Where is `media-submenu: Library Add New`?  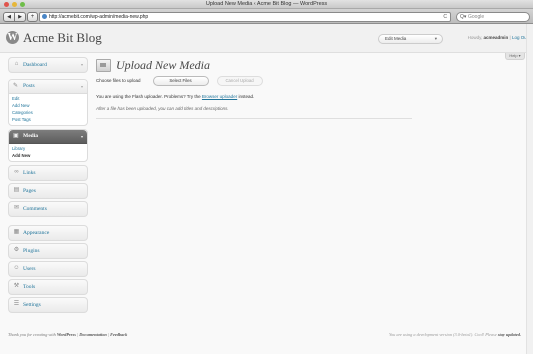 media-submenu: Library Add New is located at coordinates (48, 152).